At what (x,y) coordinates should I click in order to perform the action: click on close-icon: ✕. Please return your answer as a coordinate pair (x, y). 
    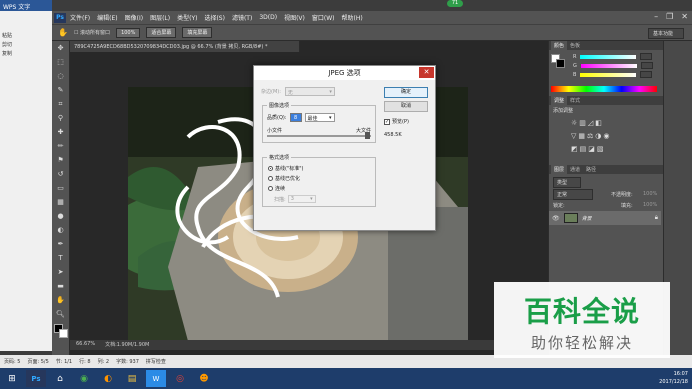
    Looking at the image, I should click on (684, 16).